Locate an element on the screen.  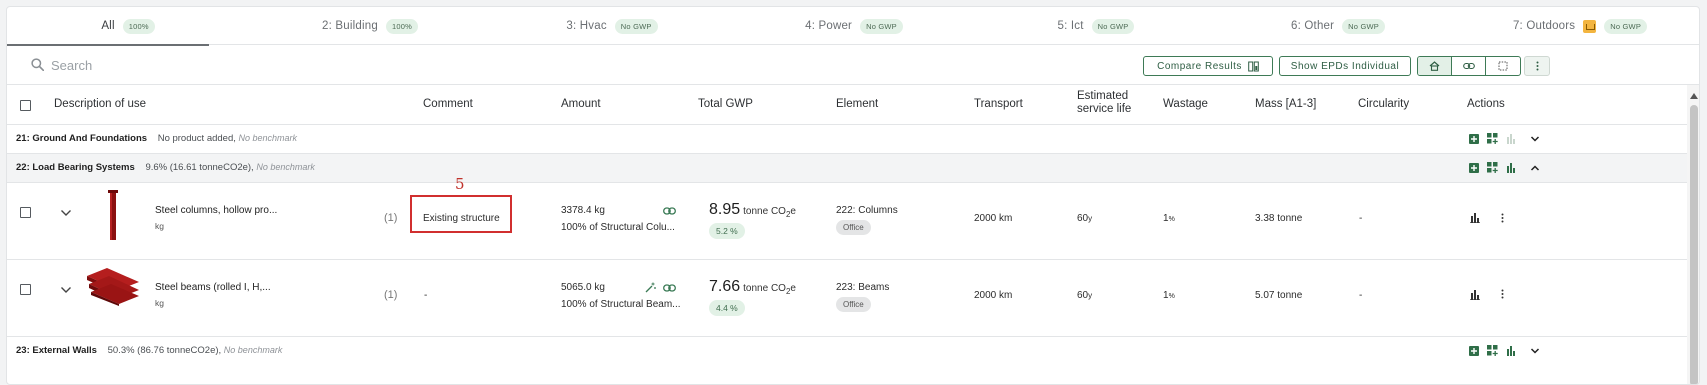
compare-results-button: Compare Results is located at coordinates (1208, 66).